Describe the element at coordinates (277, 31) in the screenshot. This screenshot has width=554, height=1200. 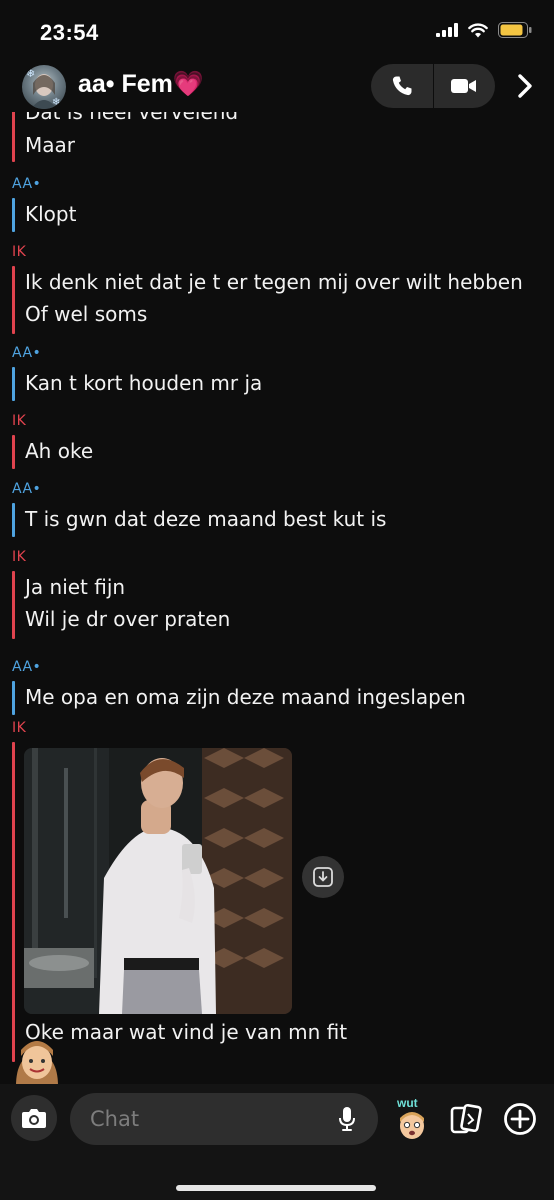
I see `status-bar: 23:54` at that location.